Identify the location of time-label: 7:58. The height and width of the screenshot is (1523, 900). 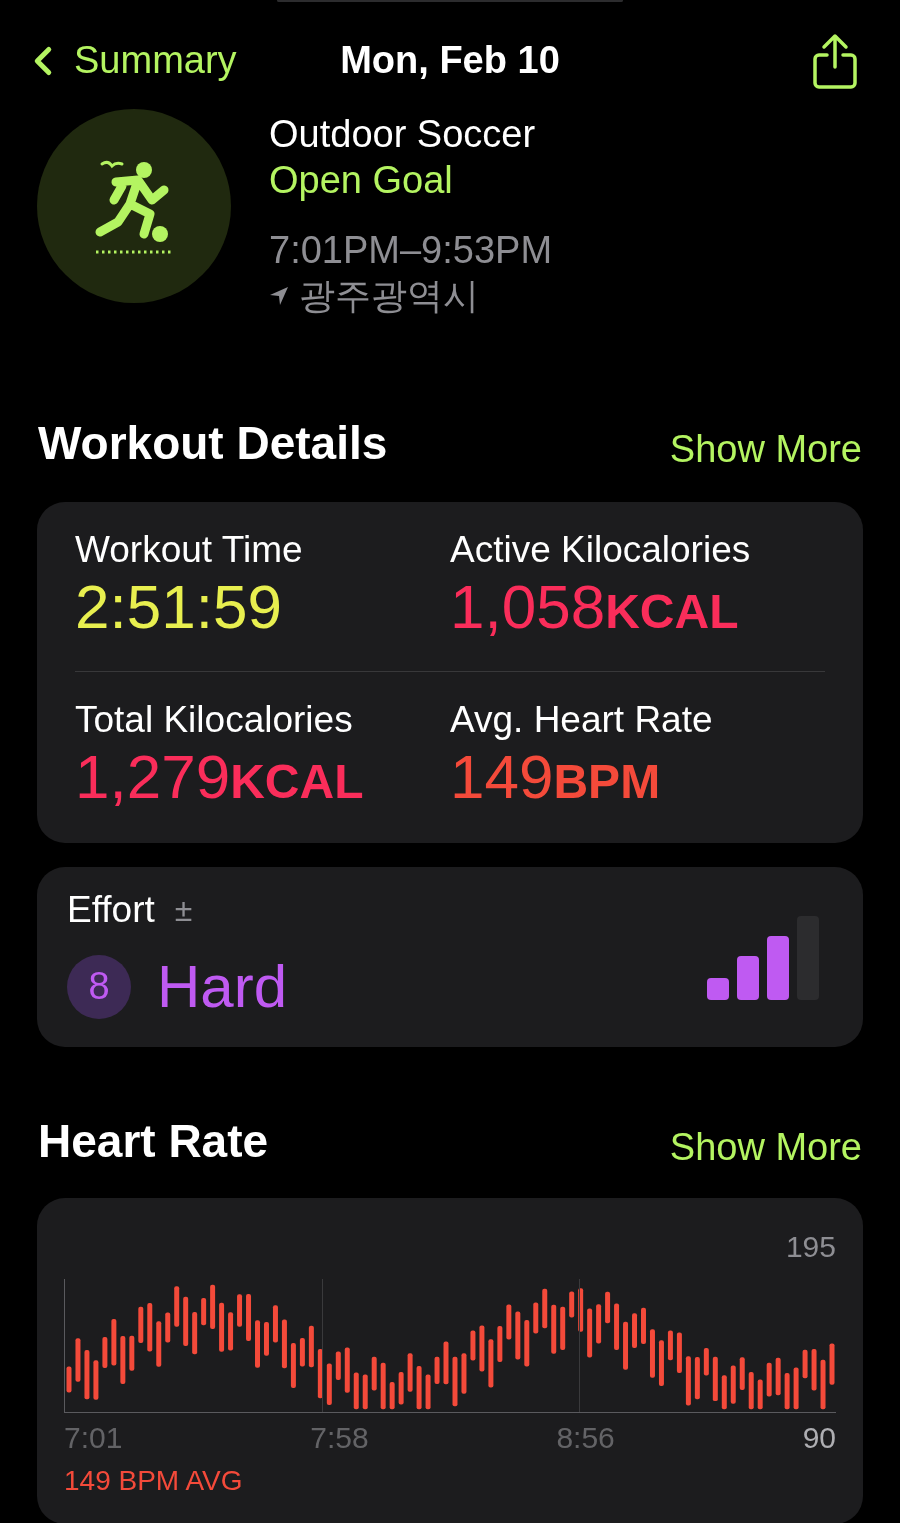
(340, 1438).